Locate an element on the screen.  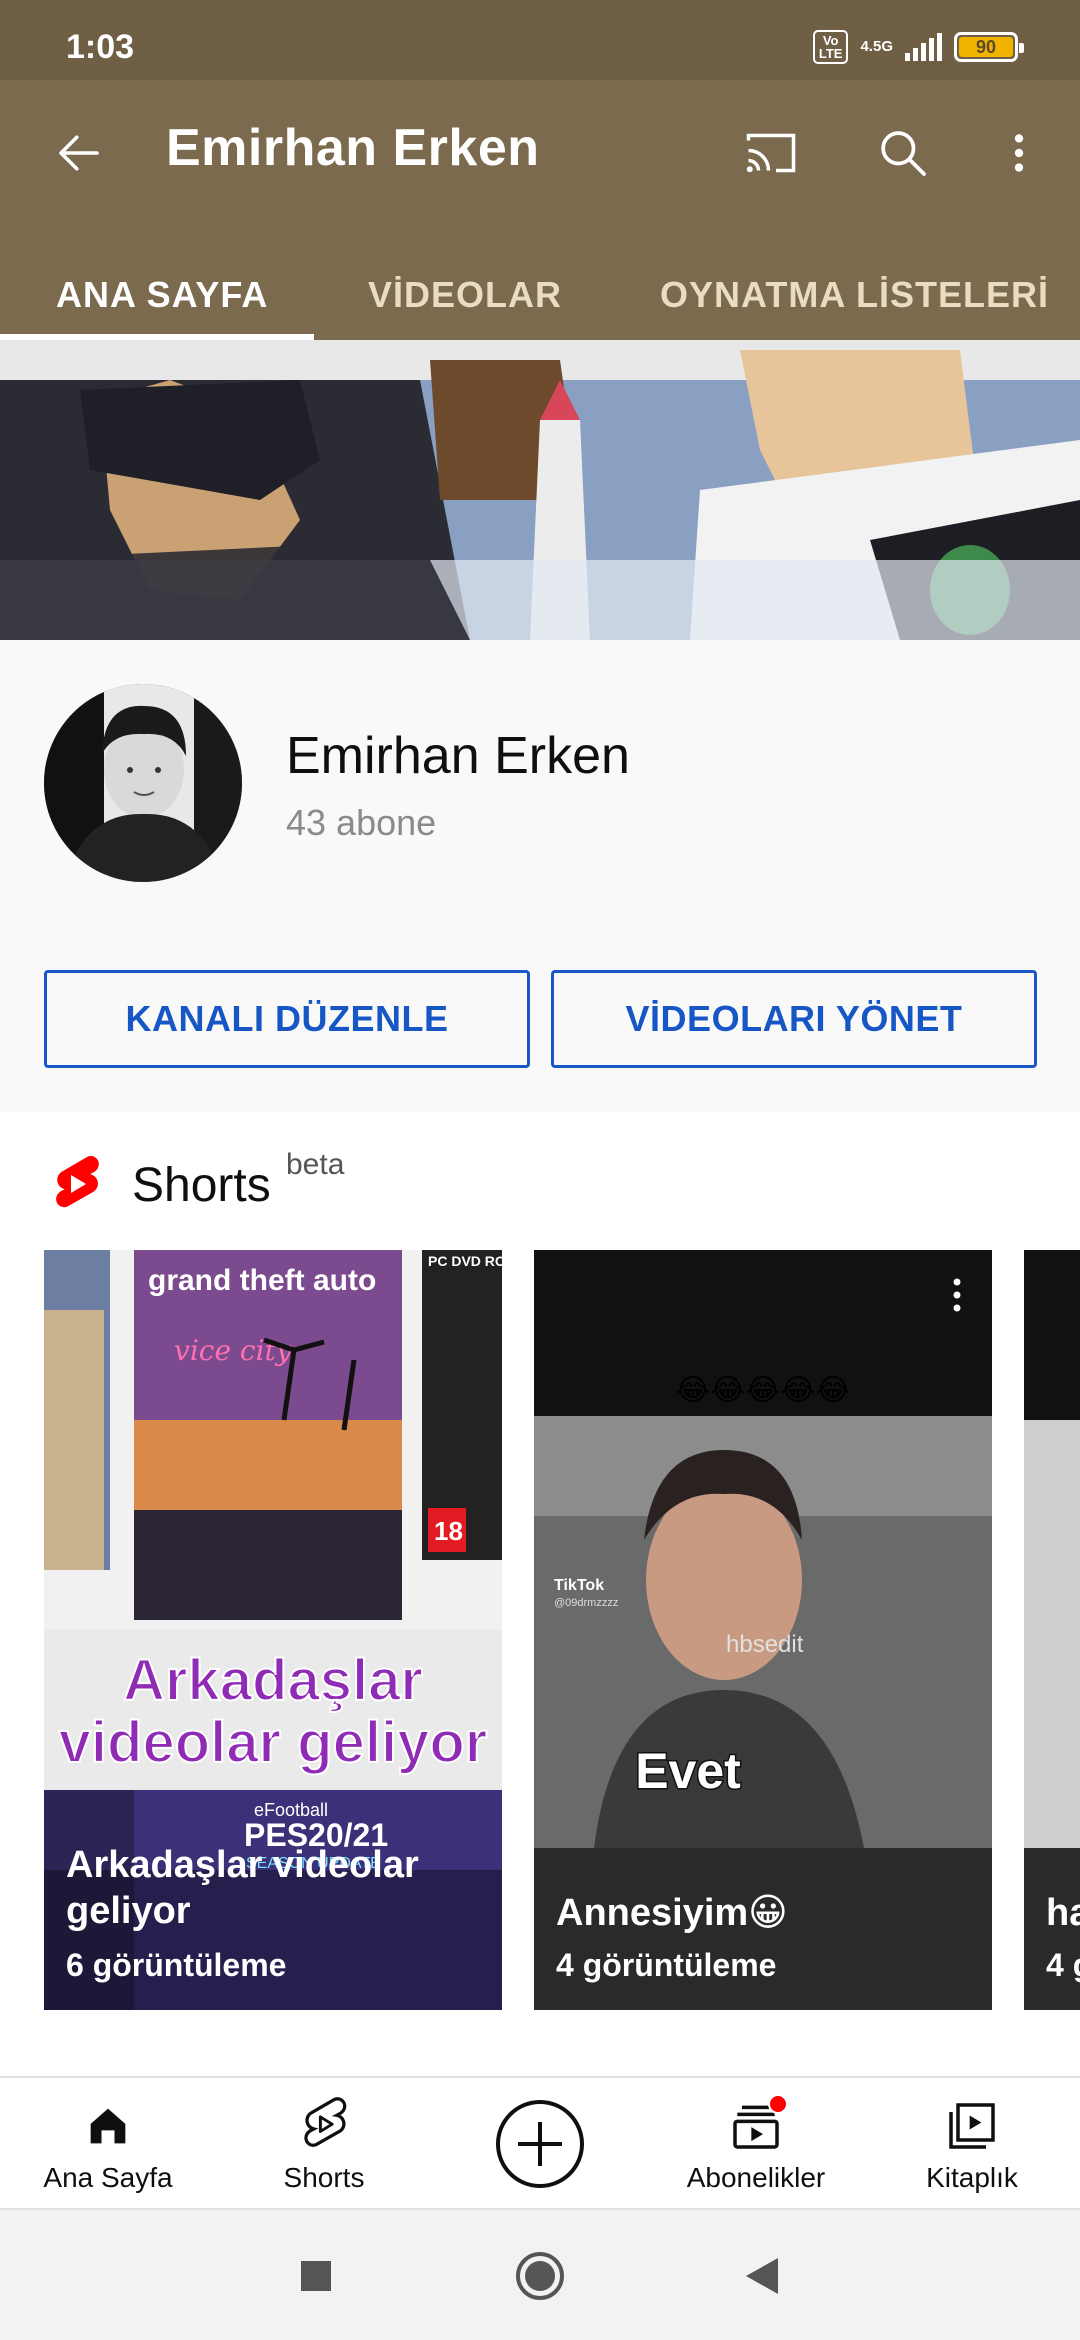
shorts-icon is located at coordinates (325, 2122).